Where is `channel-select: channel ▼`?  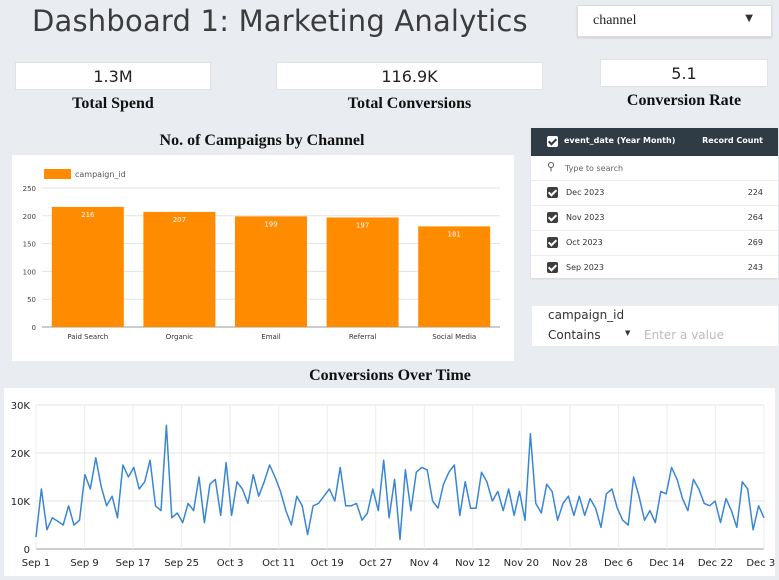
channel-select: channel ▼ is located at coordinates (674, 21).